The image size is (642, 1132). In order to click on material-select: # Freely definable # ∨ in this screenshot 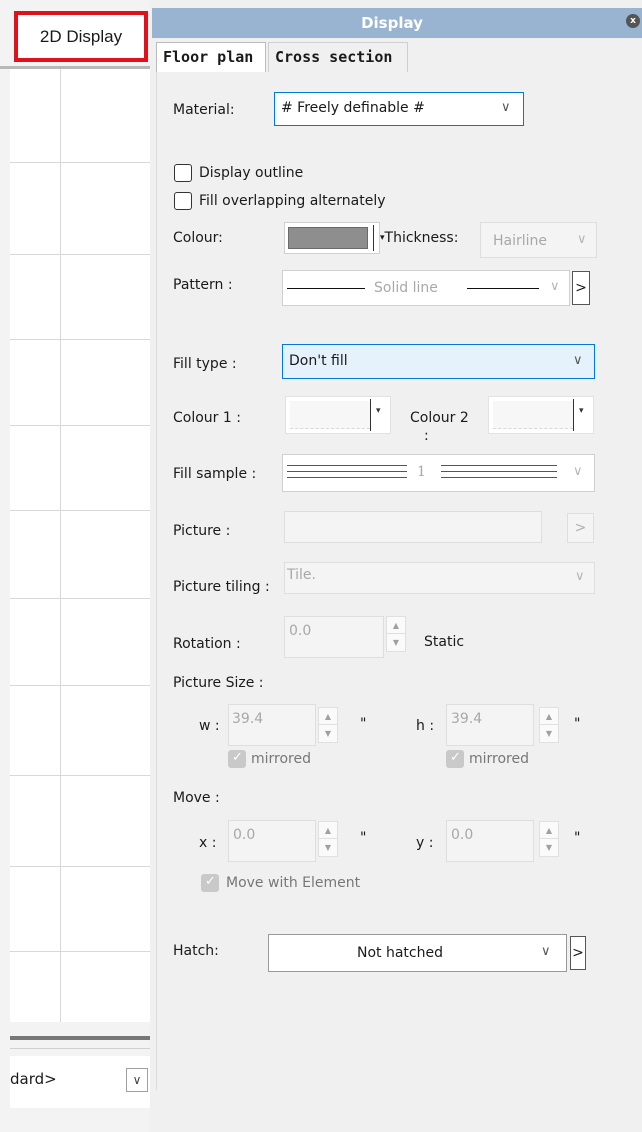, I will do `click(399, 109)`.